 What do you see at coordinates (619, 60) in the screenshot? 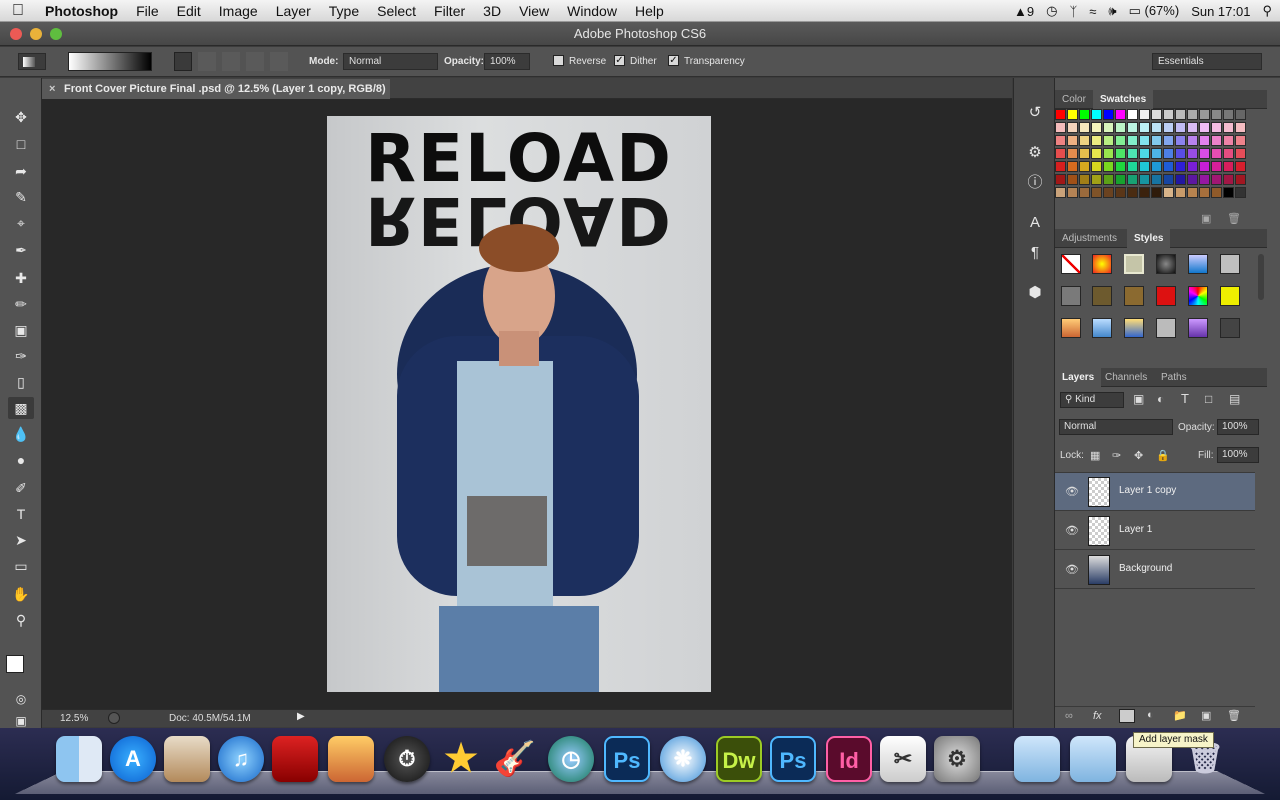
I see `dither-checkbox: ✓` at bounding box center [619, 60].